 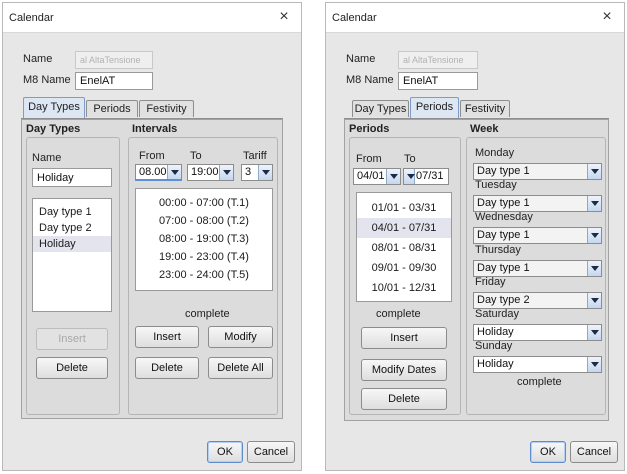 What do you see at coordinates (72, 339) in the screenshot?
I see `insert-daytype-button: Insert` at bounding box center [72, 339].